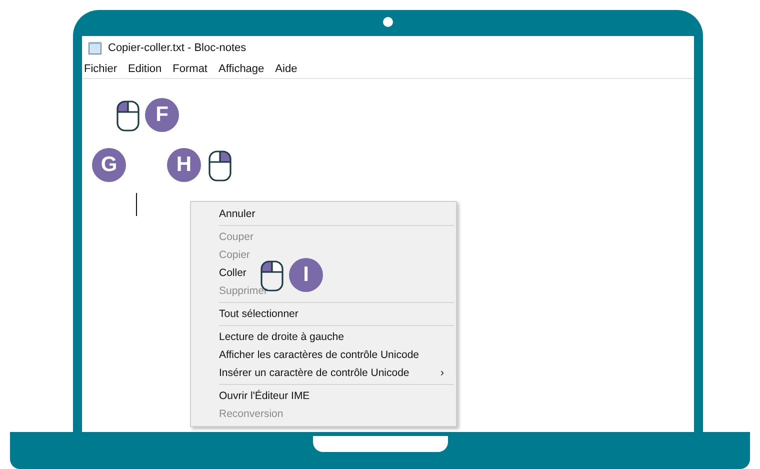 The image size is (760, 469). What do you see at coordinates (190, 69) in the screenshot?
I see `menu-item: Format` at bounding box center [190, 69].